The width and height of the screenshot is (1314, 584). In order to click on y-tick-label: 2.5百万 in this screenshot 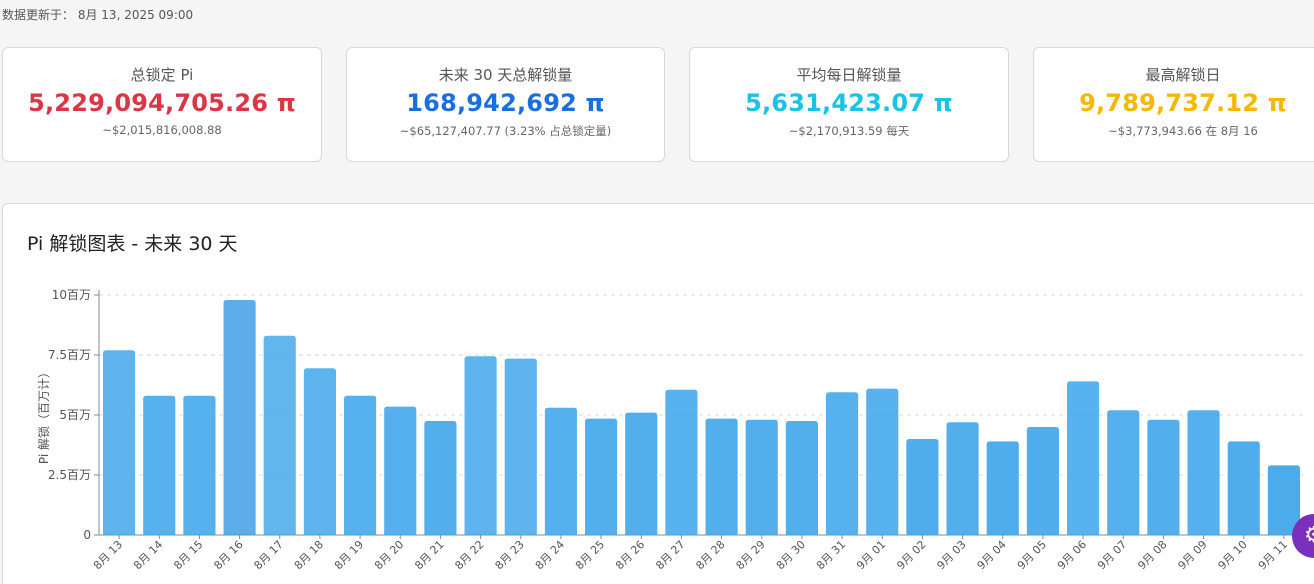, I will do `click(69, 475)`.